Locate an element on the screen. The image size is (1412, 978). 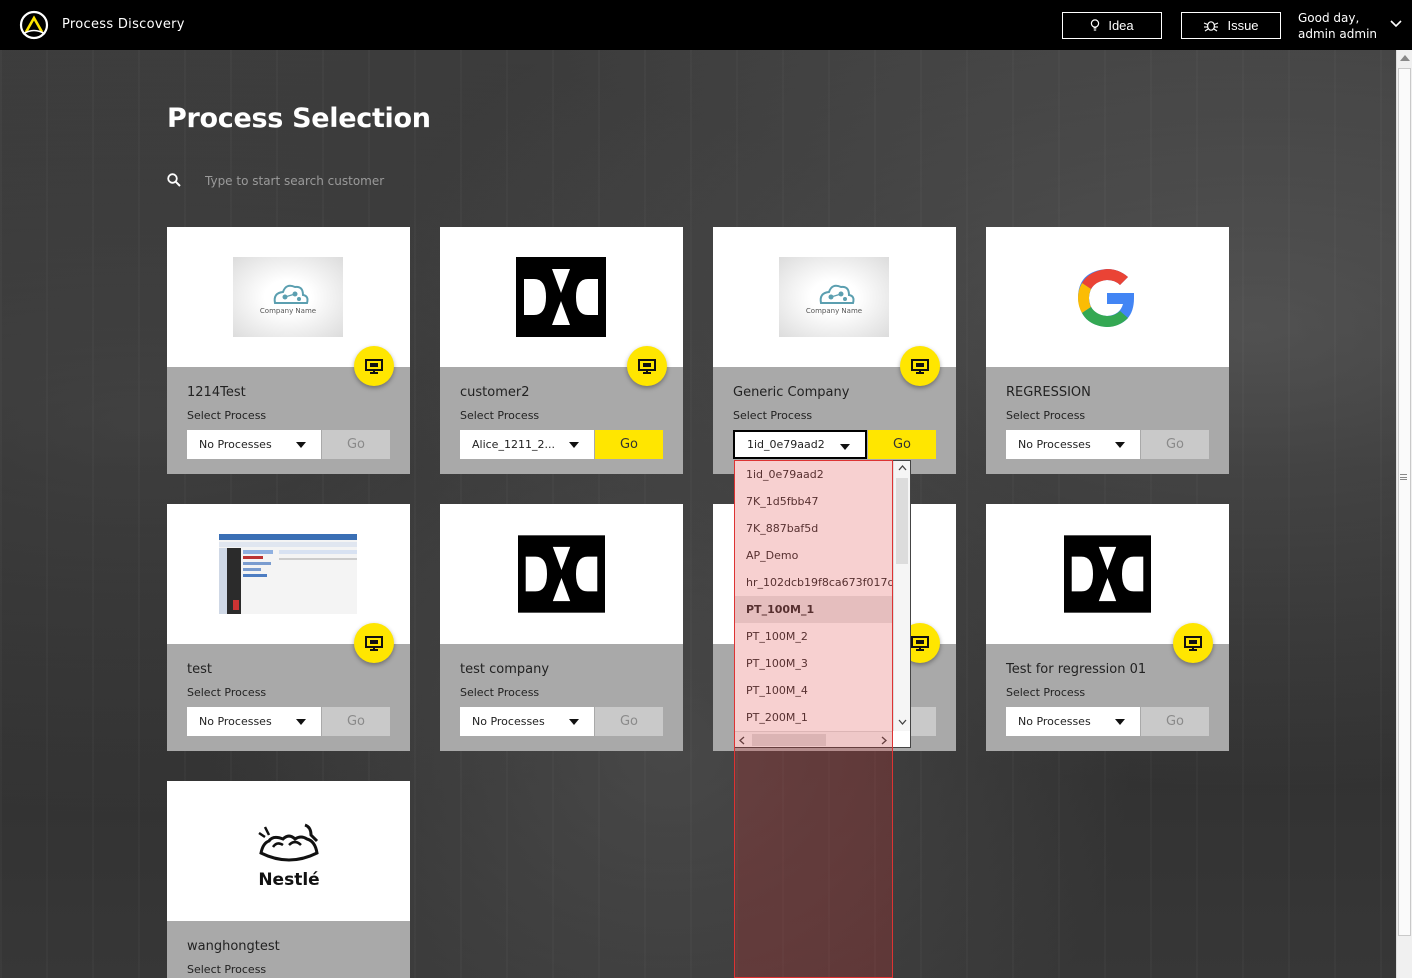
dropdown-option: PT_200M_1 is located at coordinates (814, 717).